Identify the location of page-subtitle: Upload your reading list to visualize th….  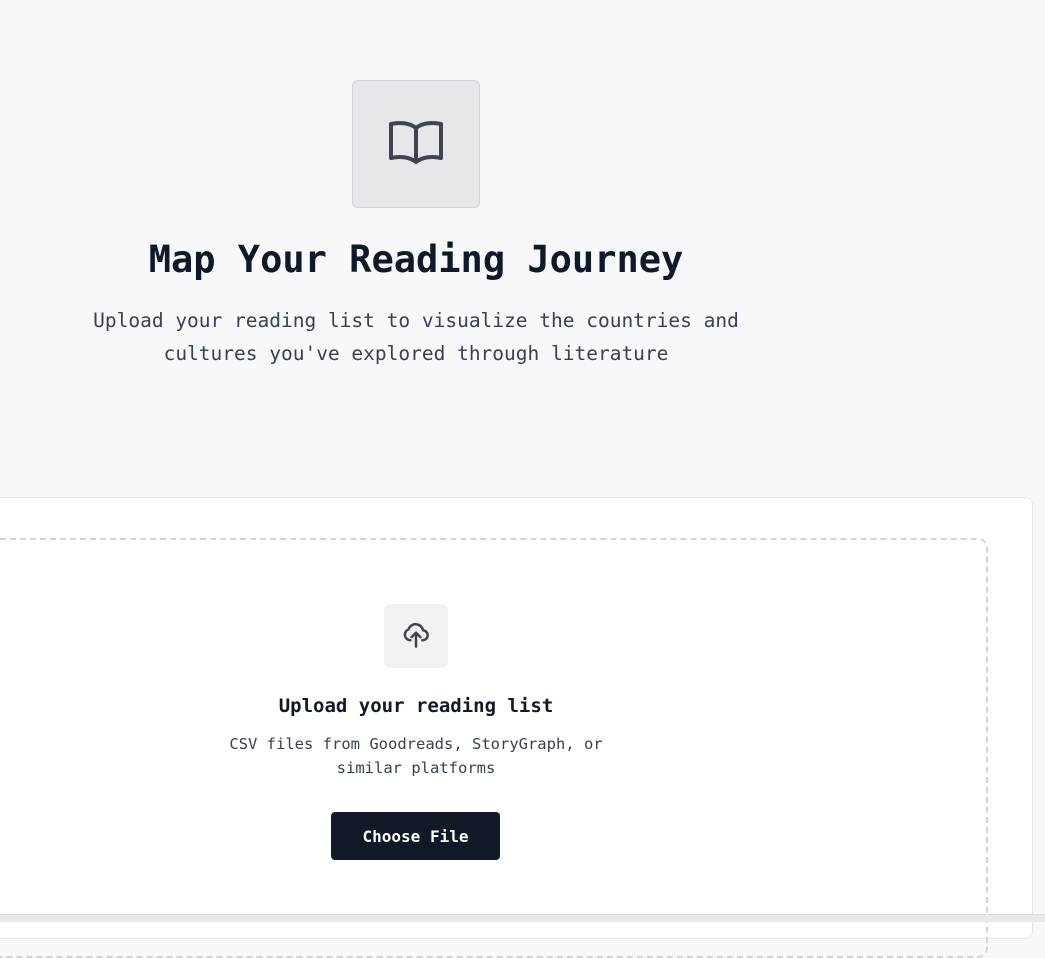
(416, 337).